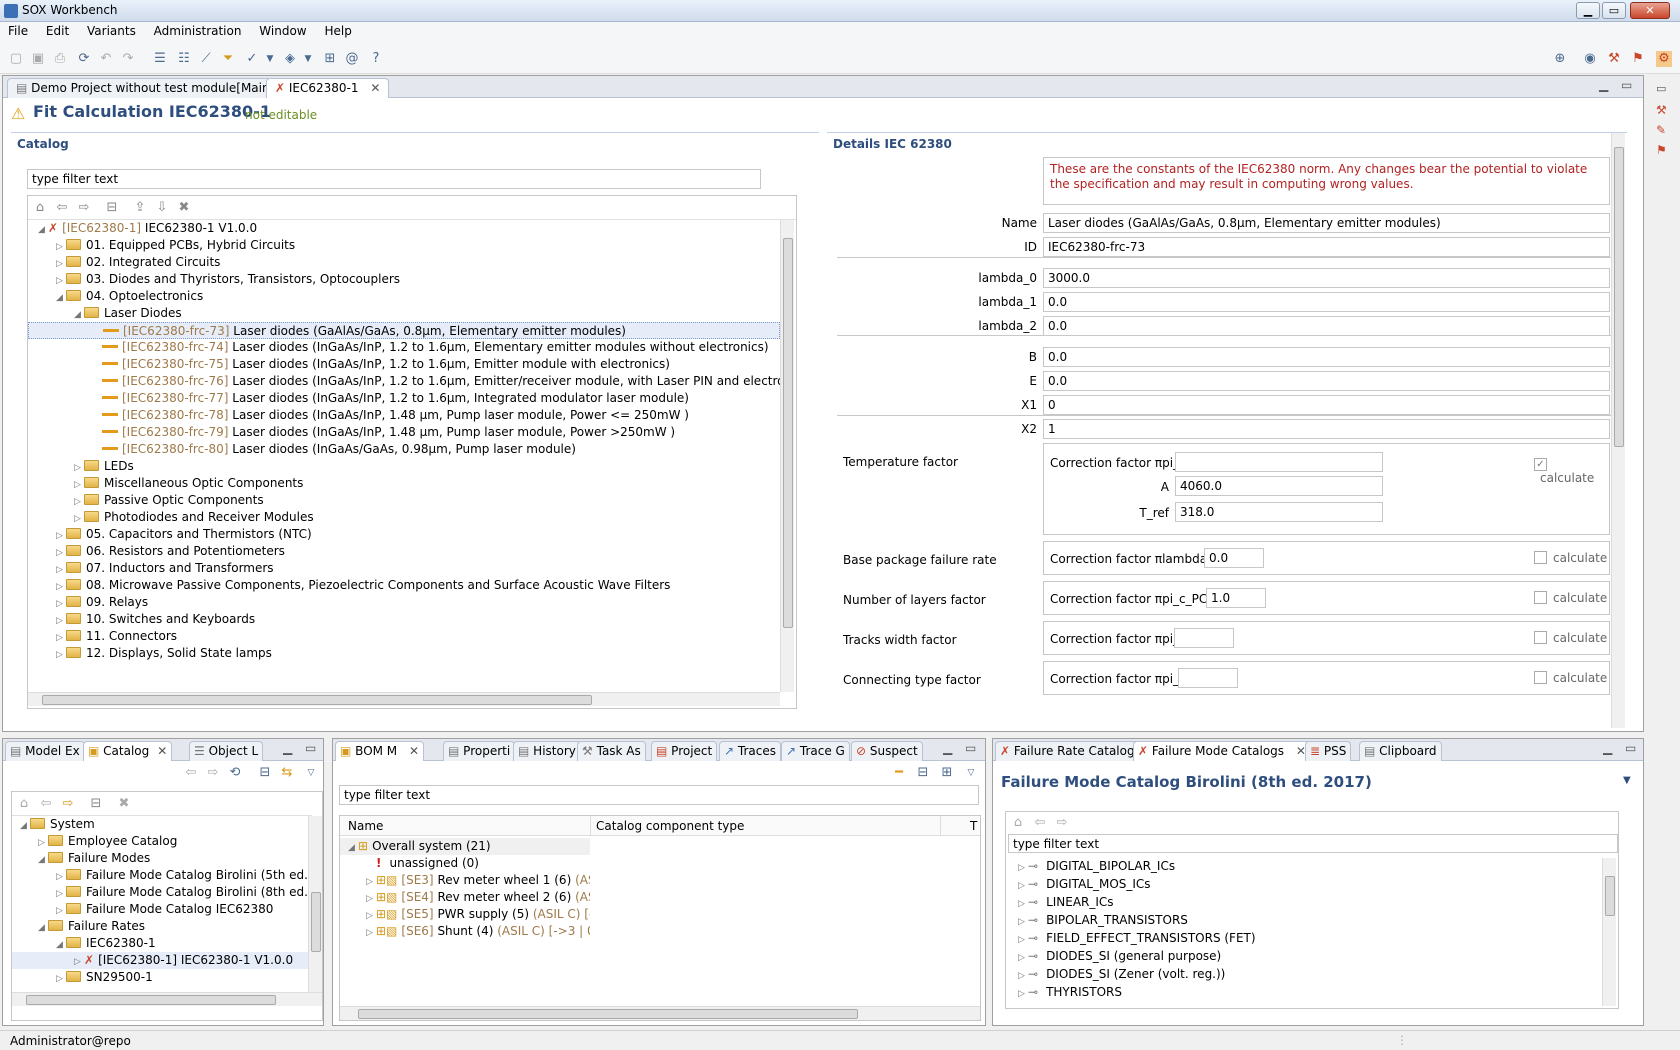 The height and width of the screenshot is (1050, 1680). What do you see at coordinates (160, 960) in the screenshot?
I see `catalog-view-row: ▷ ✗ [IEC62380-1] IEC62380-1 V1.0.0` at bounding box center [160, 960].